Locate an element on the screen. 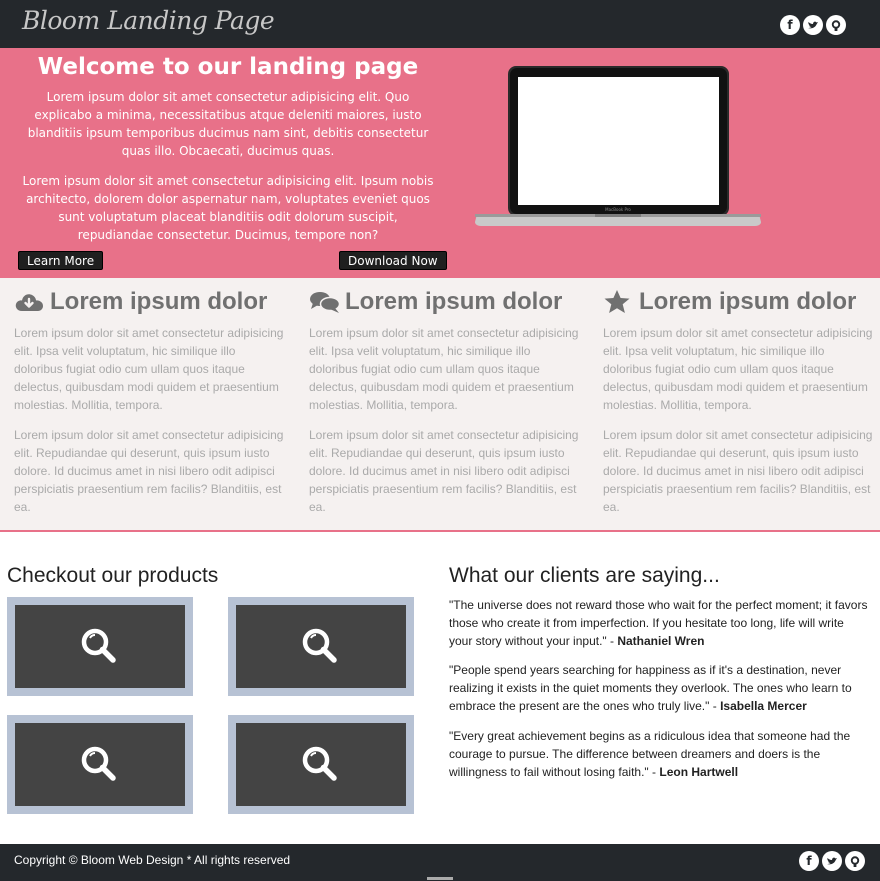 The width and height of the screenshot is (880, 881). scroll-indicator is located at coordinates (440, 878).